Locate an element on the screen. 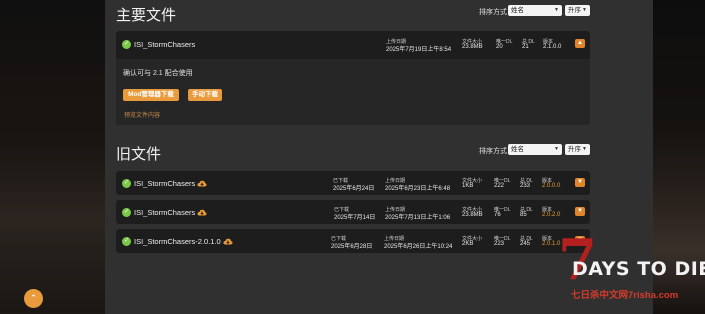 The image size is (705, 314). version-value: 2.0.2.0 is located at coordinates (551, 215).